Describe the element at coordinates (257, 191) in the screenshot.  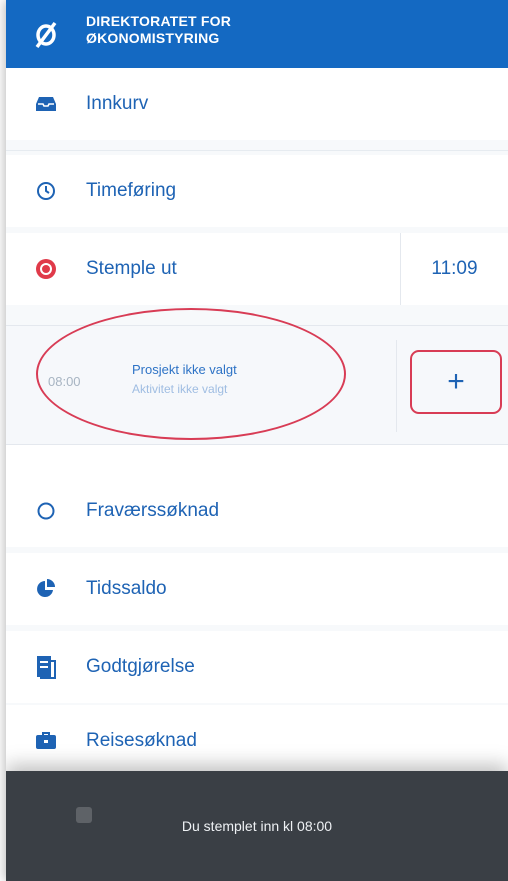
I see `menu-item-timeentry: Timeføring` at that location.